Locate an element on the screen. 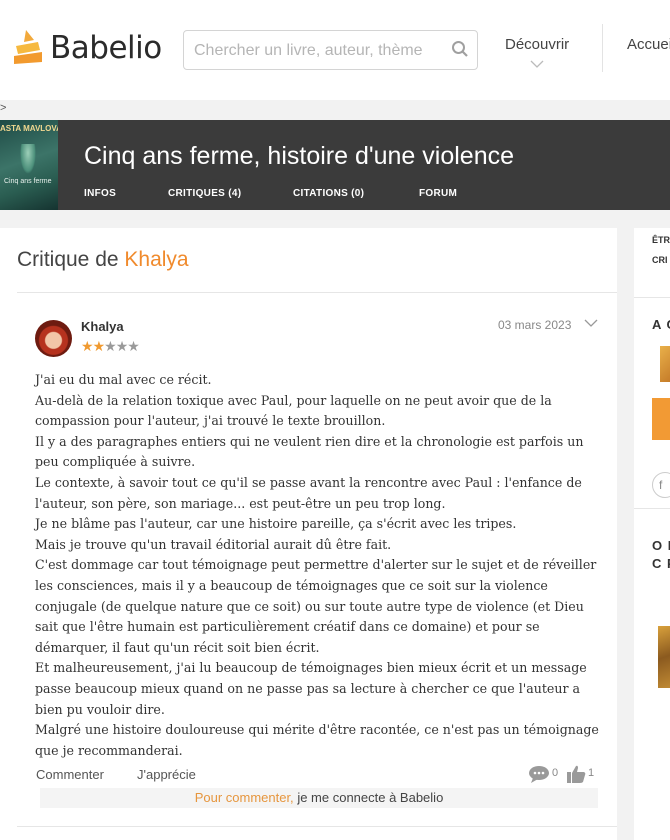 The image size is (670, 840). sidebar-section-title: C P is located at coordinates (661, 563).